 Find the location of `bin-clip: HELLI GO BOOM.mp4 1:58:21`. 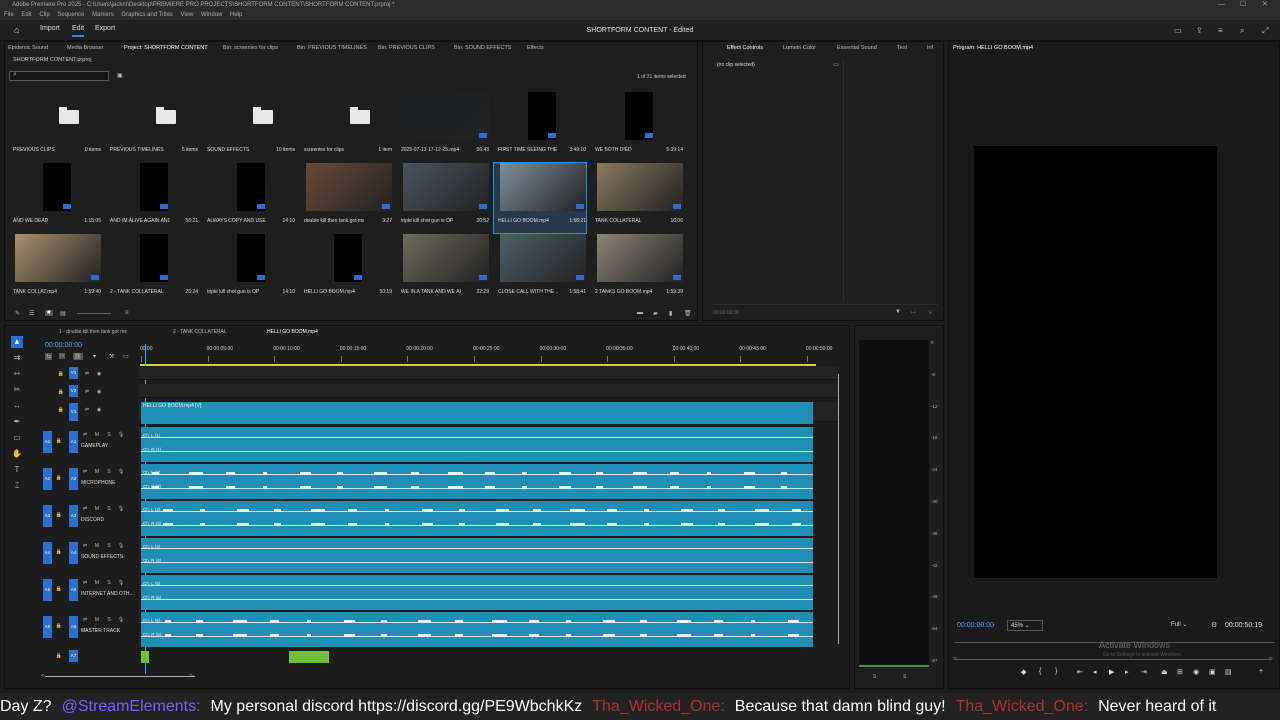

bin-clip: HELLI GO BOOM.mp4 1:58:21 is located at coordinates (540, 198).